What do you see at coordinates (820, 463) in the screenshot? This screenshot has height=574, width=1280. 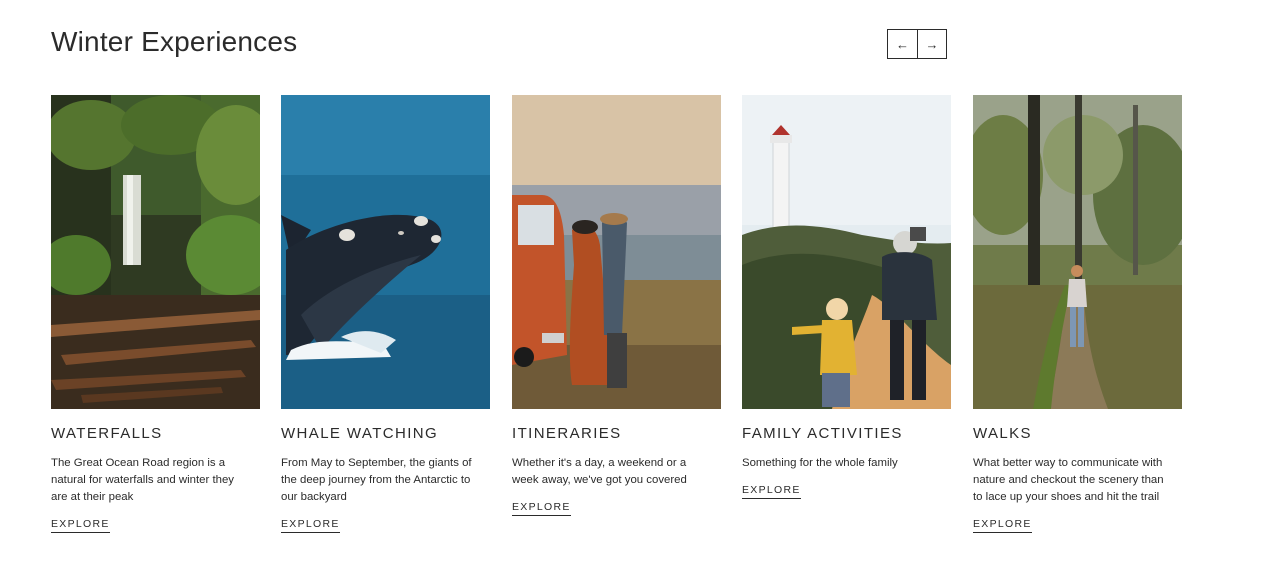 I see `card-description: Something for the whole family` at bounding box center [820, 463].